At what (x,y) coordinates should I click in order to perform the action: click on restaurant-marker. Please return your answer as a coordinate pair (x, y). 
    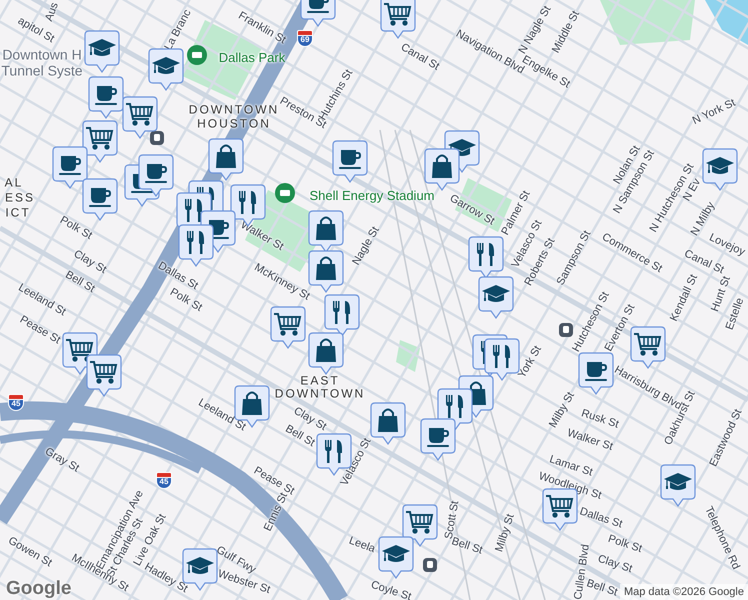
    Looking at the image, I should click on (342, 316).